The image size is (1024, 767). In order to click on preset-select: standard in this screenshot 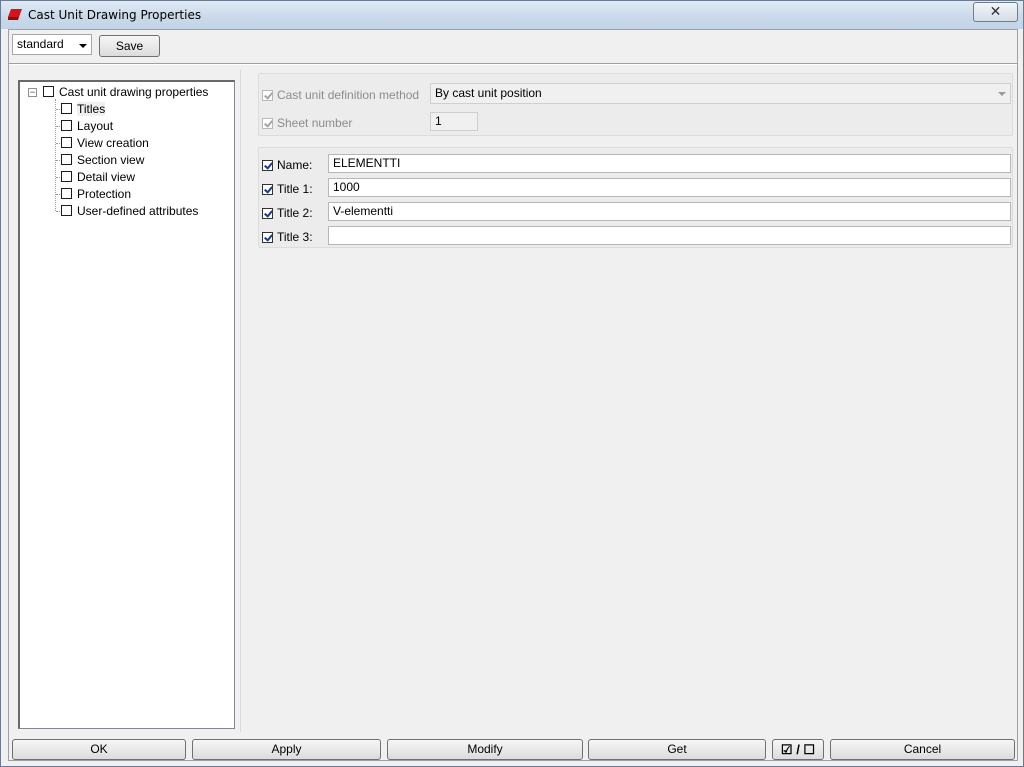, I will do `click(52, 44)`.